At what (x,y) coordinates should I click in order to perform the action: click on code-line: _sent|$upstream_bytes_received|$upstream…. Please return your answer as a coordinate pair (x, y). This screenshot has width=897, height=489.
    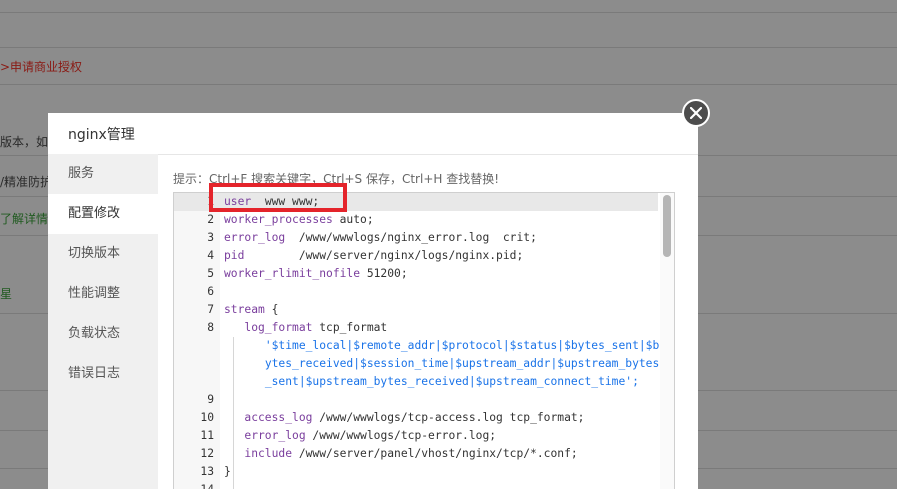
    Looking at the image, I should click on (416, 382).